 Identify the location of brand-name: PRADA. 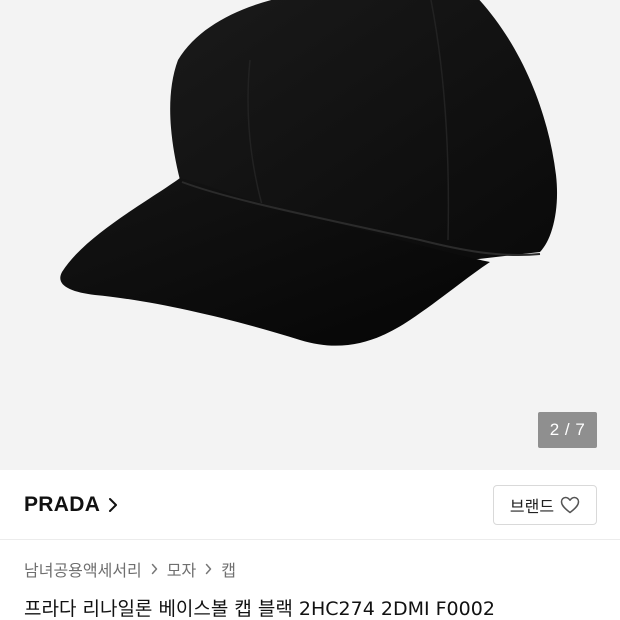
(62, 504).